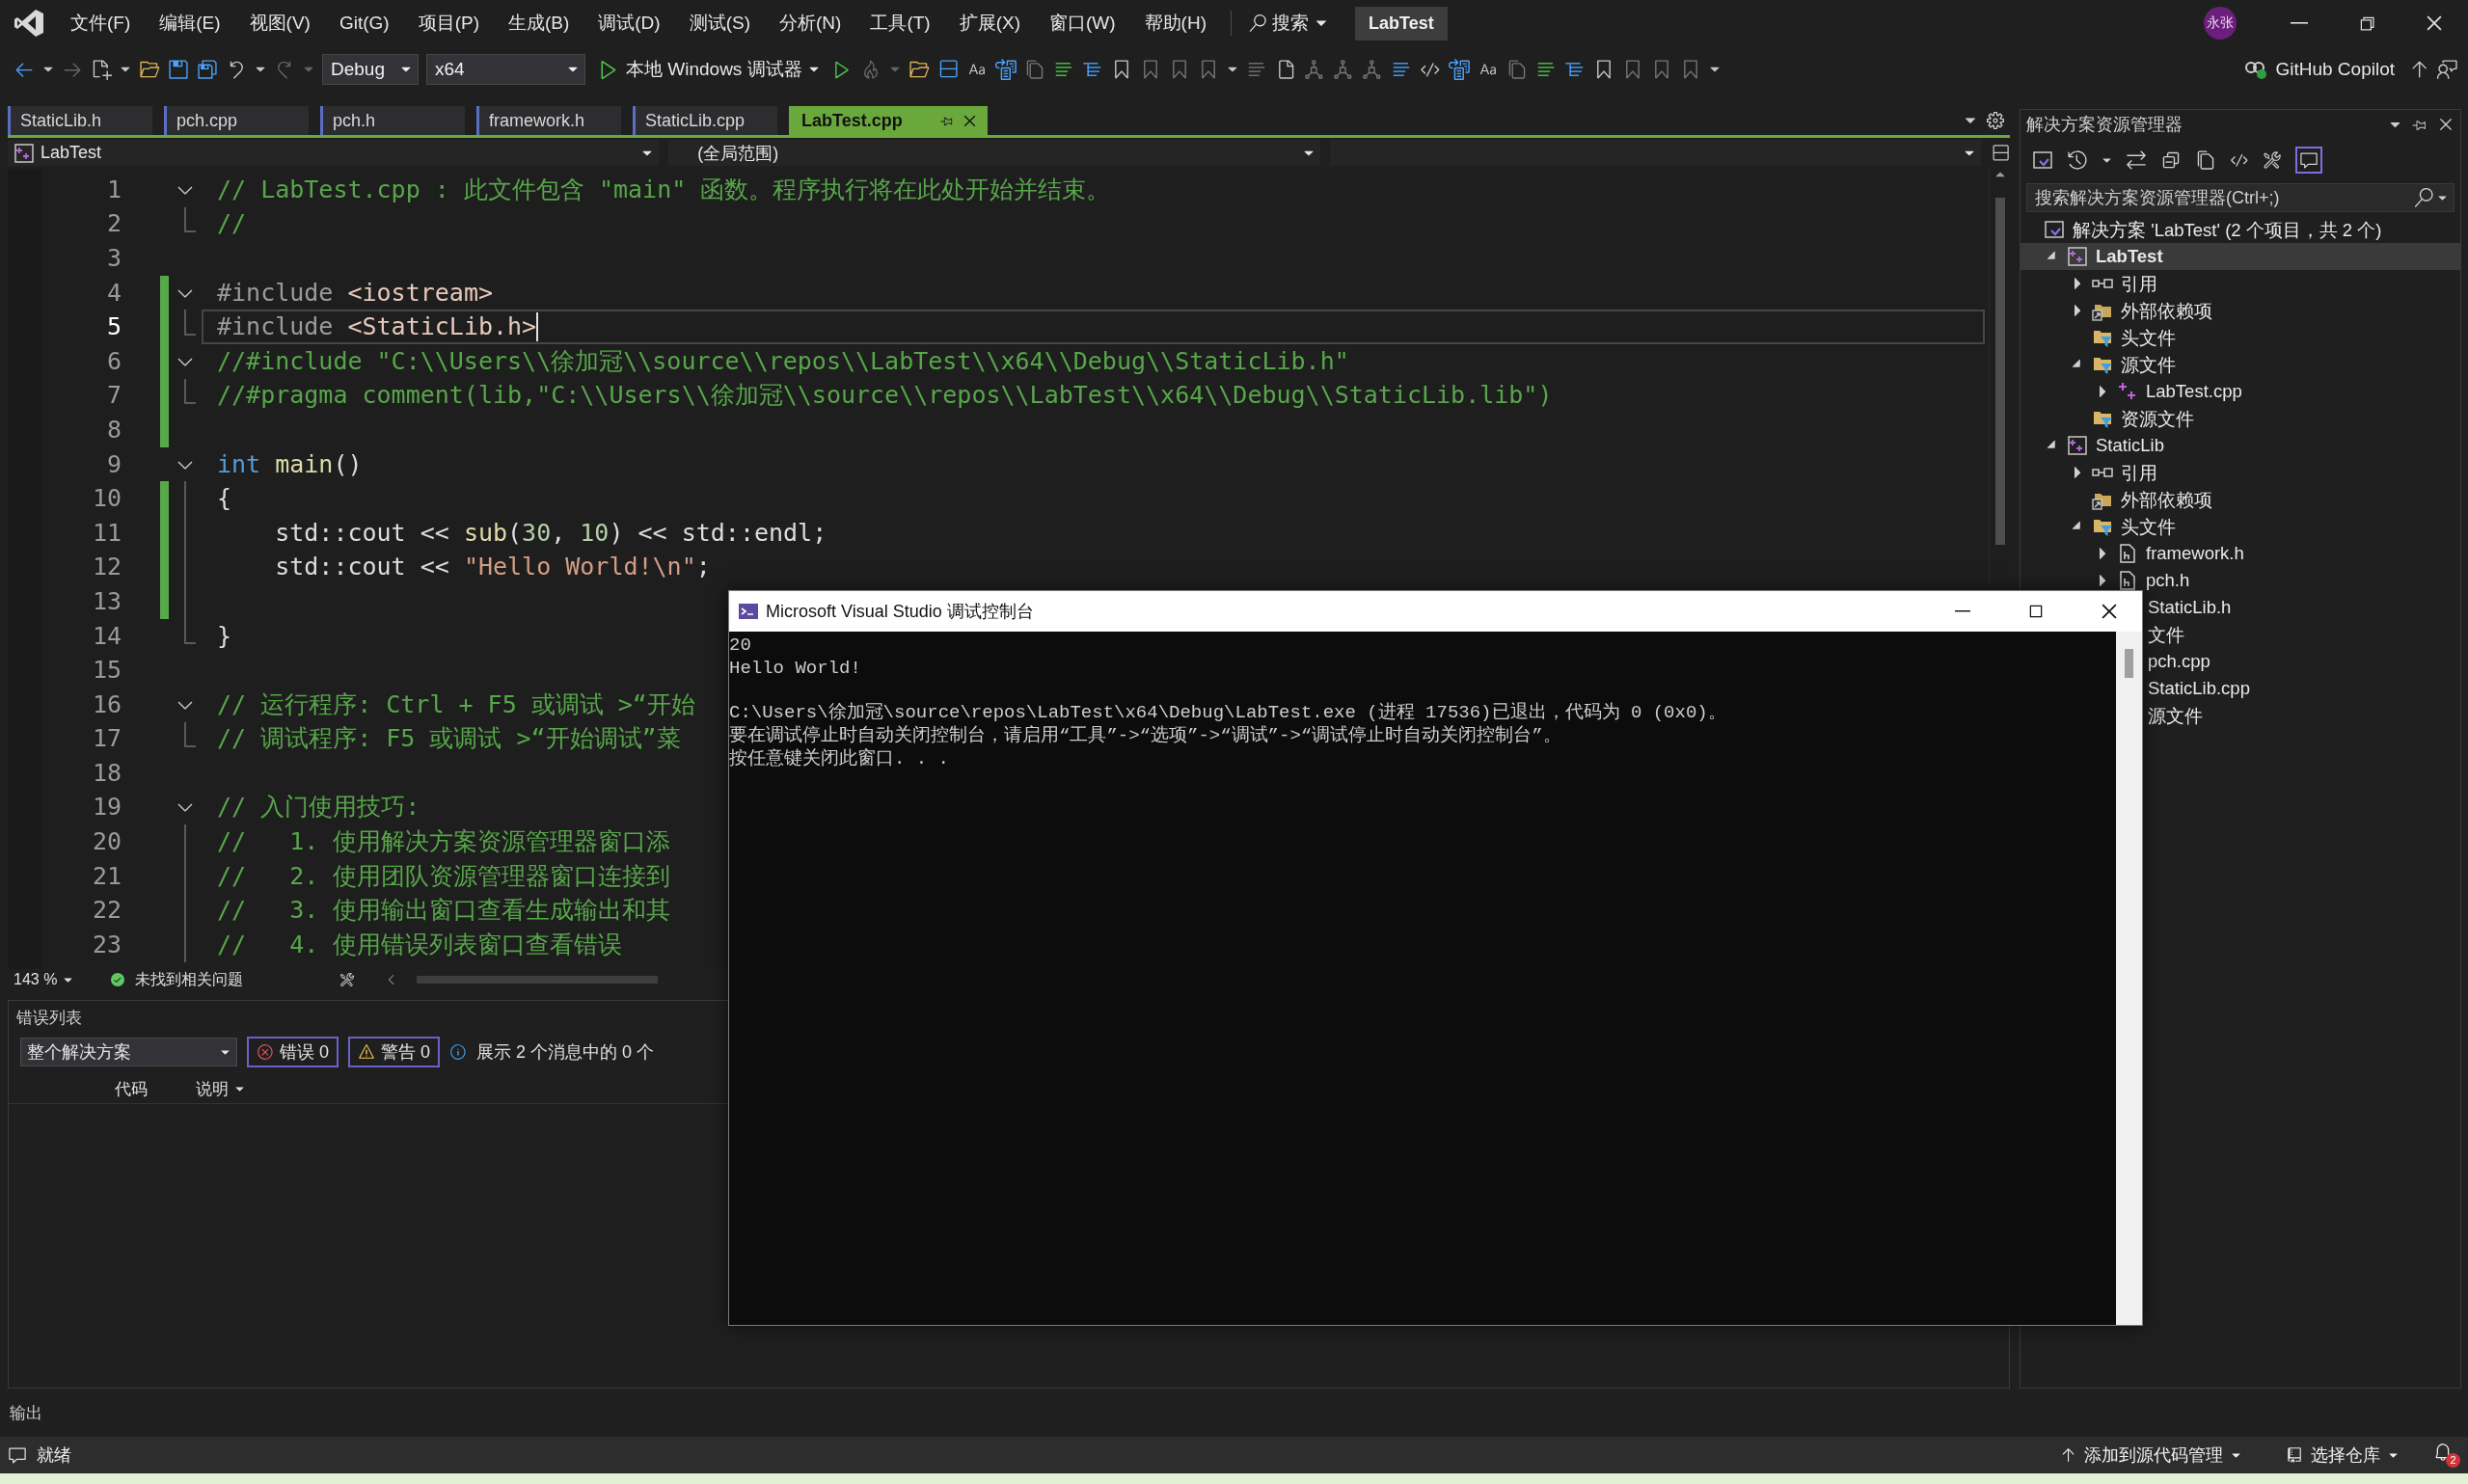 The height and width of the screenshot is (1484, 2468). What do you see at coordinates (377, 327) in the screenshot?
I see `code-line: #include <StaticLib.h>` at bounding box center [377, 327].